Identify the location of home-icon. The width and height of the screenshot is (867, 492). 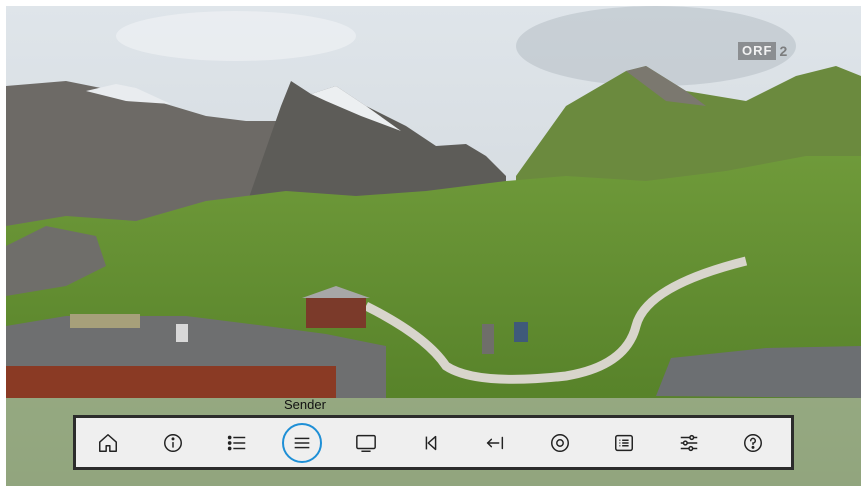
(108, 442).